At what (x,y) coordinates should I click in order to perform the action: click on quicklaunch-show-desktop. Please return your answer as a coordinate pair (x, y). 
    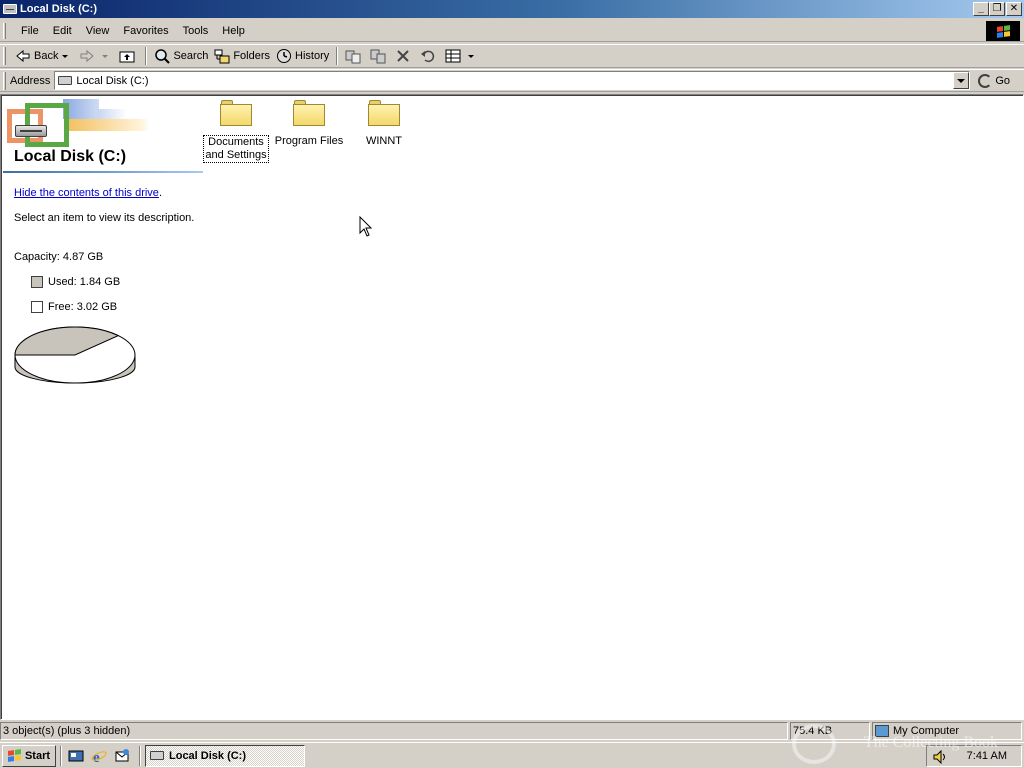
    Looking at the image, I should click on (76, 756).